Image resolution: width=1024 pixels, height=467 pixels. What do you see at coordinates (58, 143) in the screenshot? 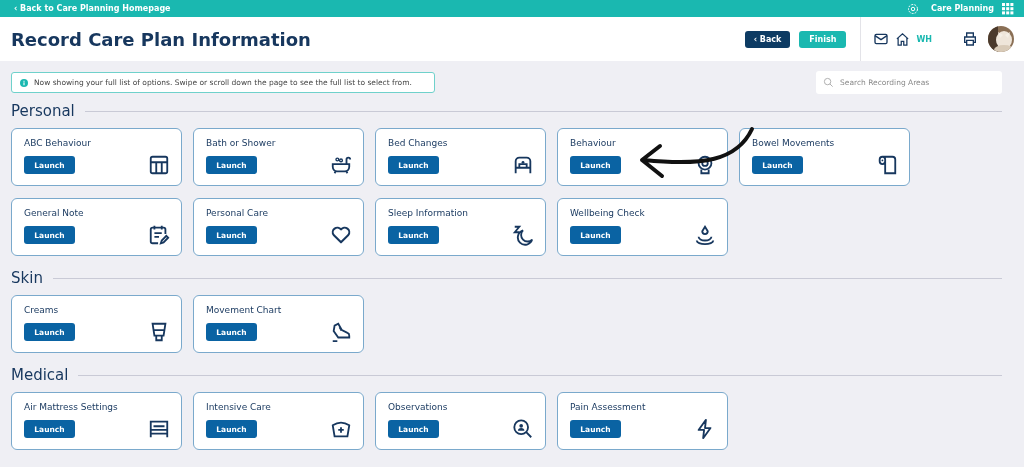
I see `card-title: ABC Behaviour` at bounding box center [58, 143].